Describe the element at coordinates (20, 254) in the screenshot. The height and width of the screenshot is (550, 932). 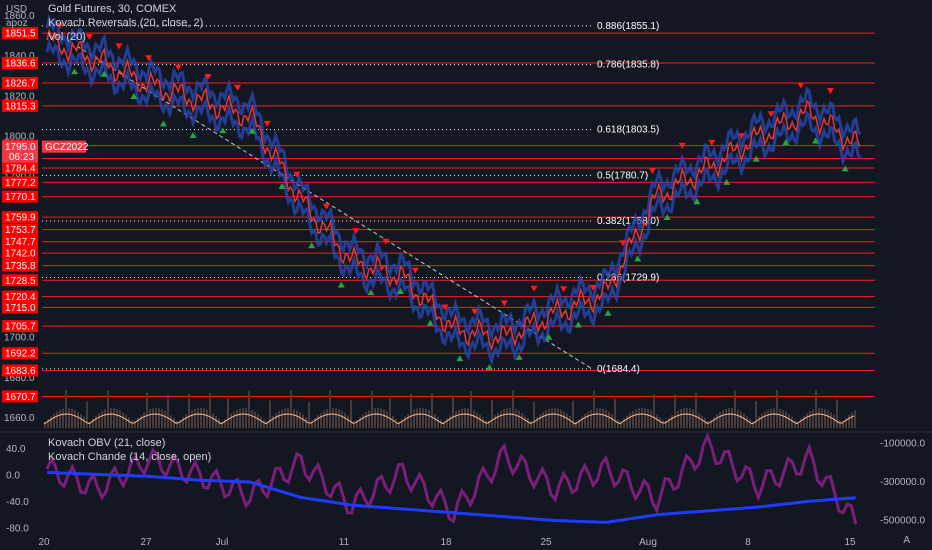
I see `price-tag-label: 1742.0` at that location.